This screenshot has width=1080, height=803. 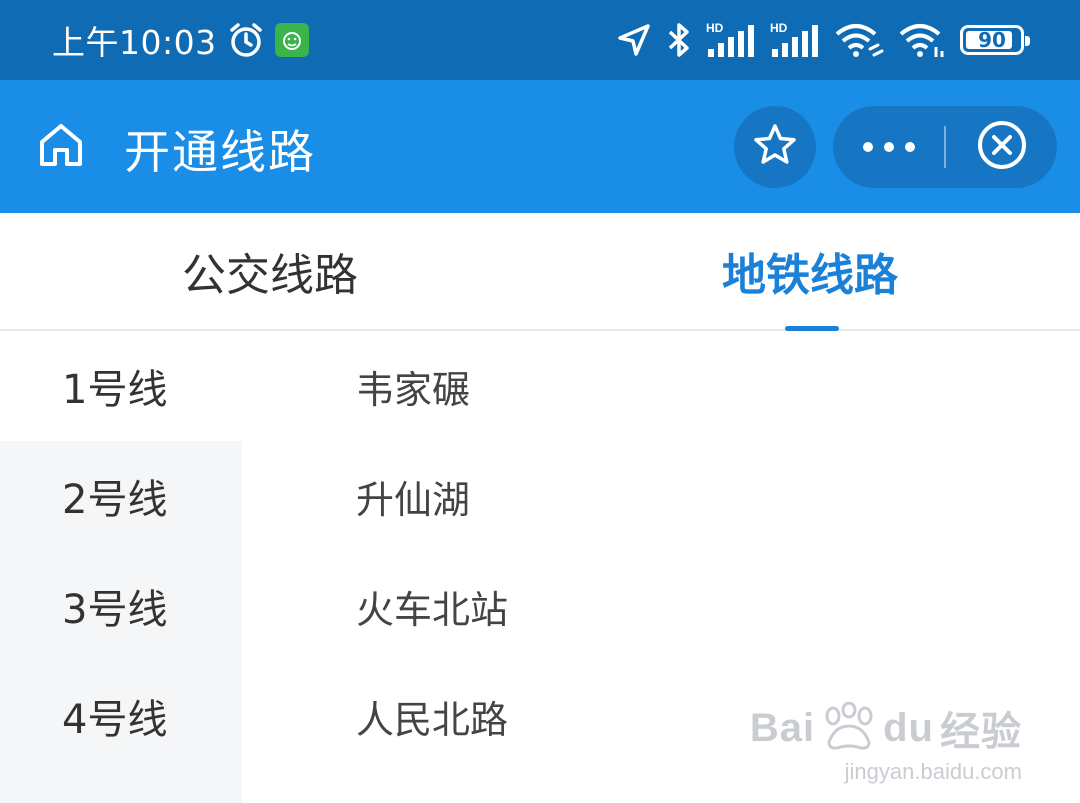 I want to click on status-right: HD HD 90, so click(x=823, y=40).